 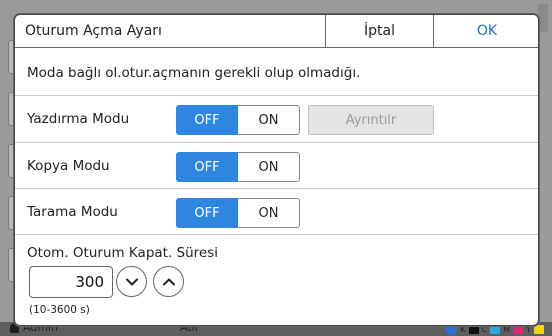 What do you see at coordinates (68, 166) in the screenshot?
I see `copy-mode-label: Kopya Modu` at bounding box center [68, 166].